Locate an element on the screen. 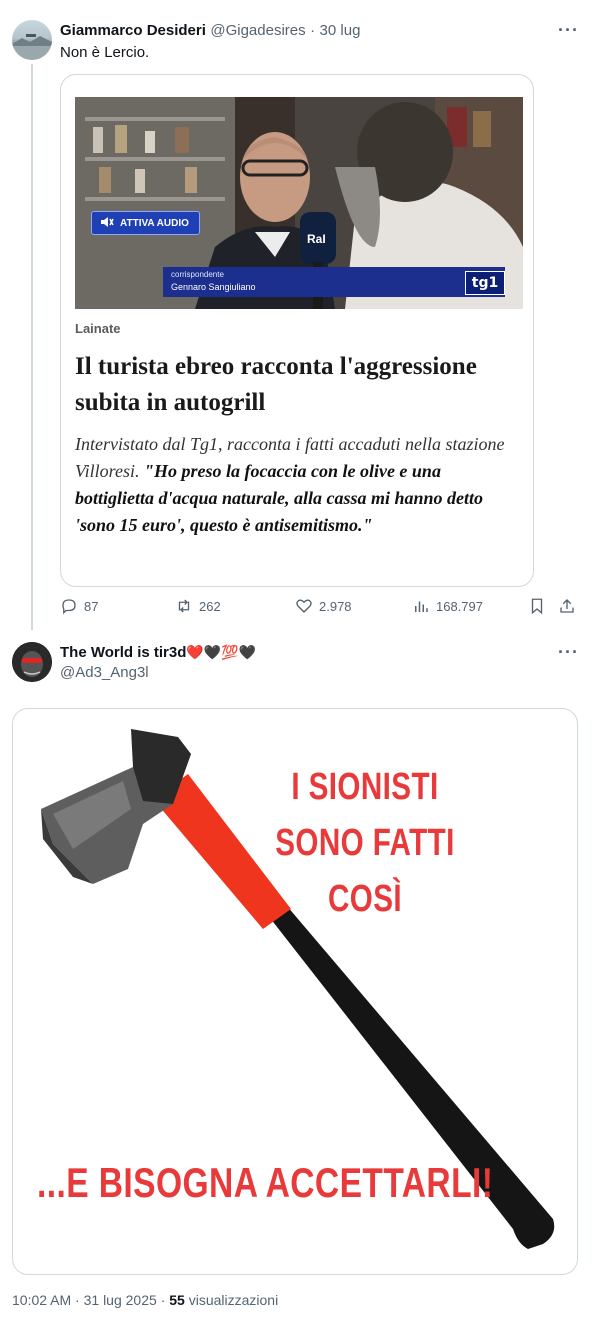 This screenshot has width=595, height=1320. retweet-button: 262 is located at coordinates (198, 606).